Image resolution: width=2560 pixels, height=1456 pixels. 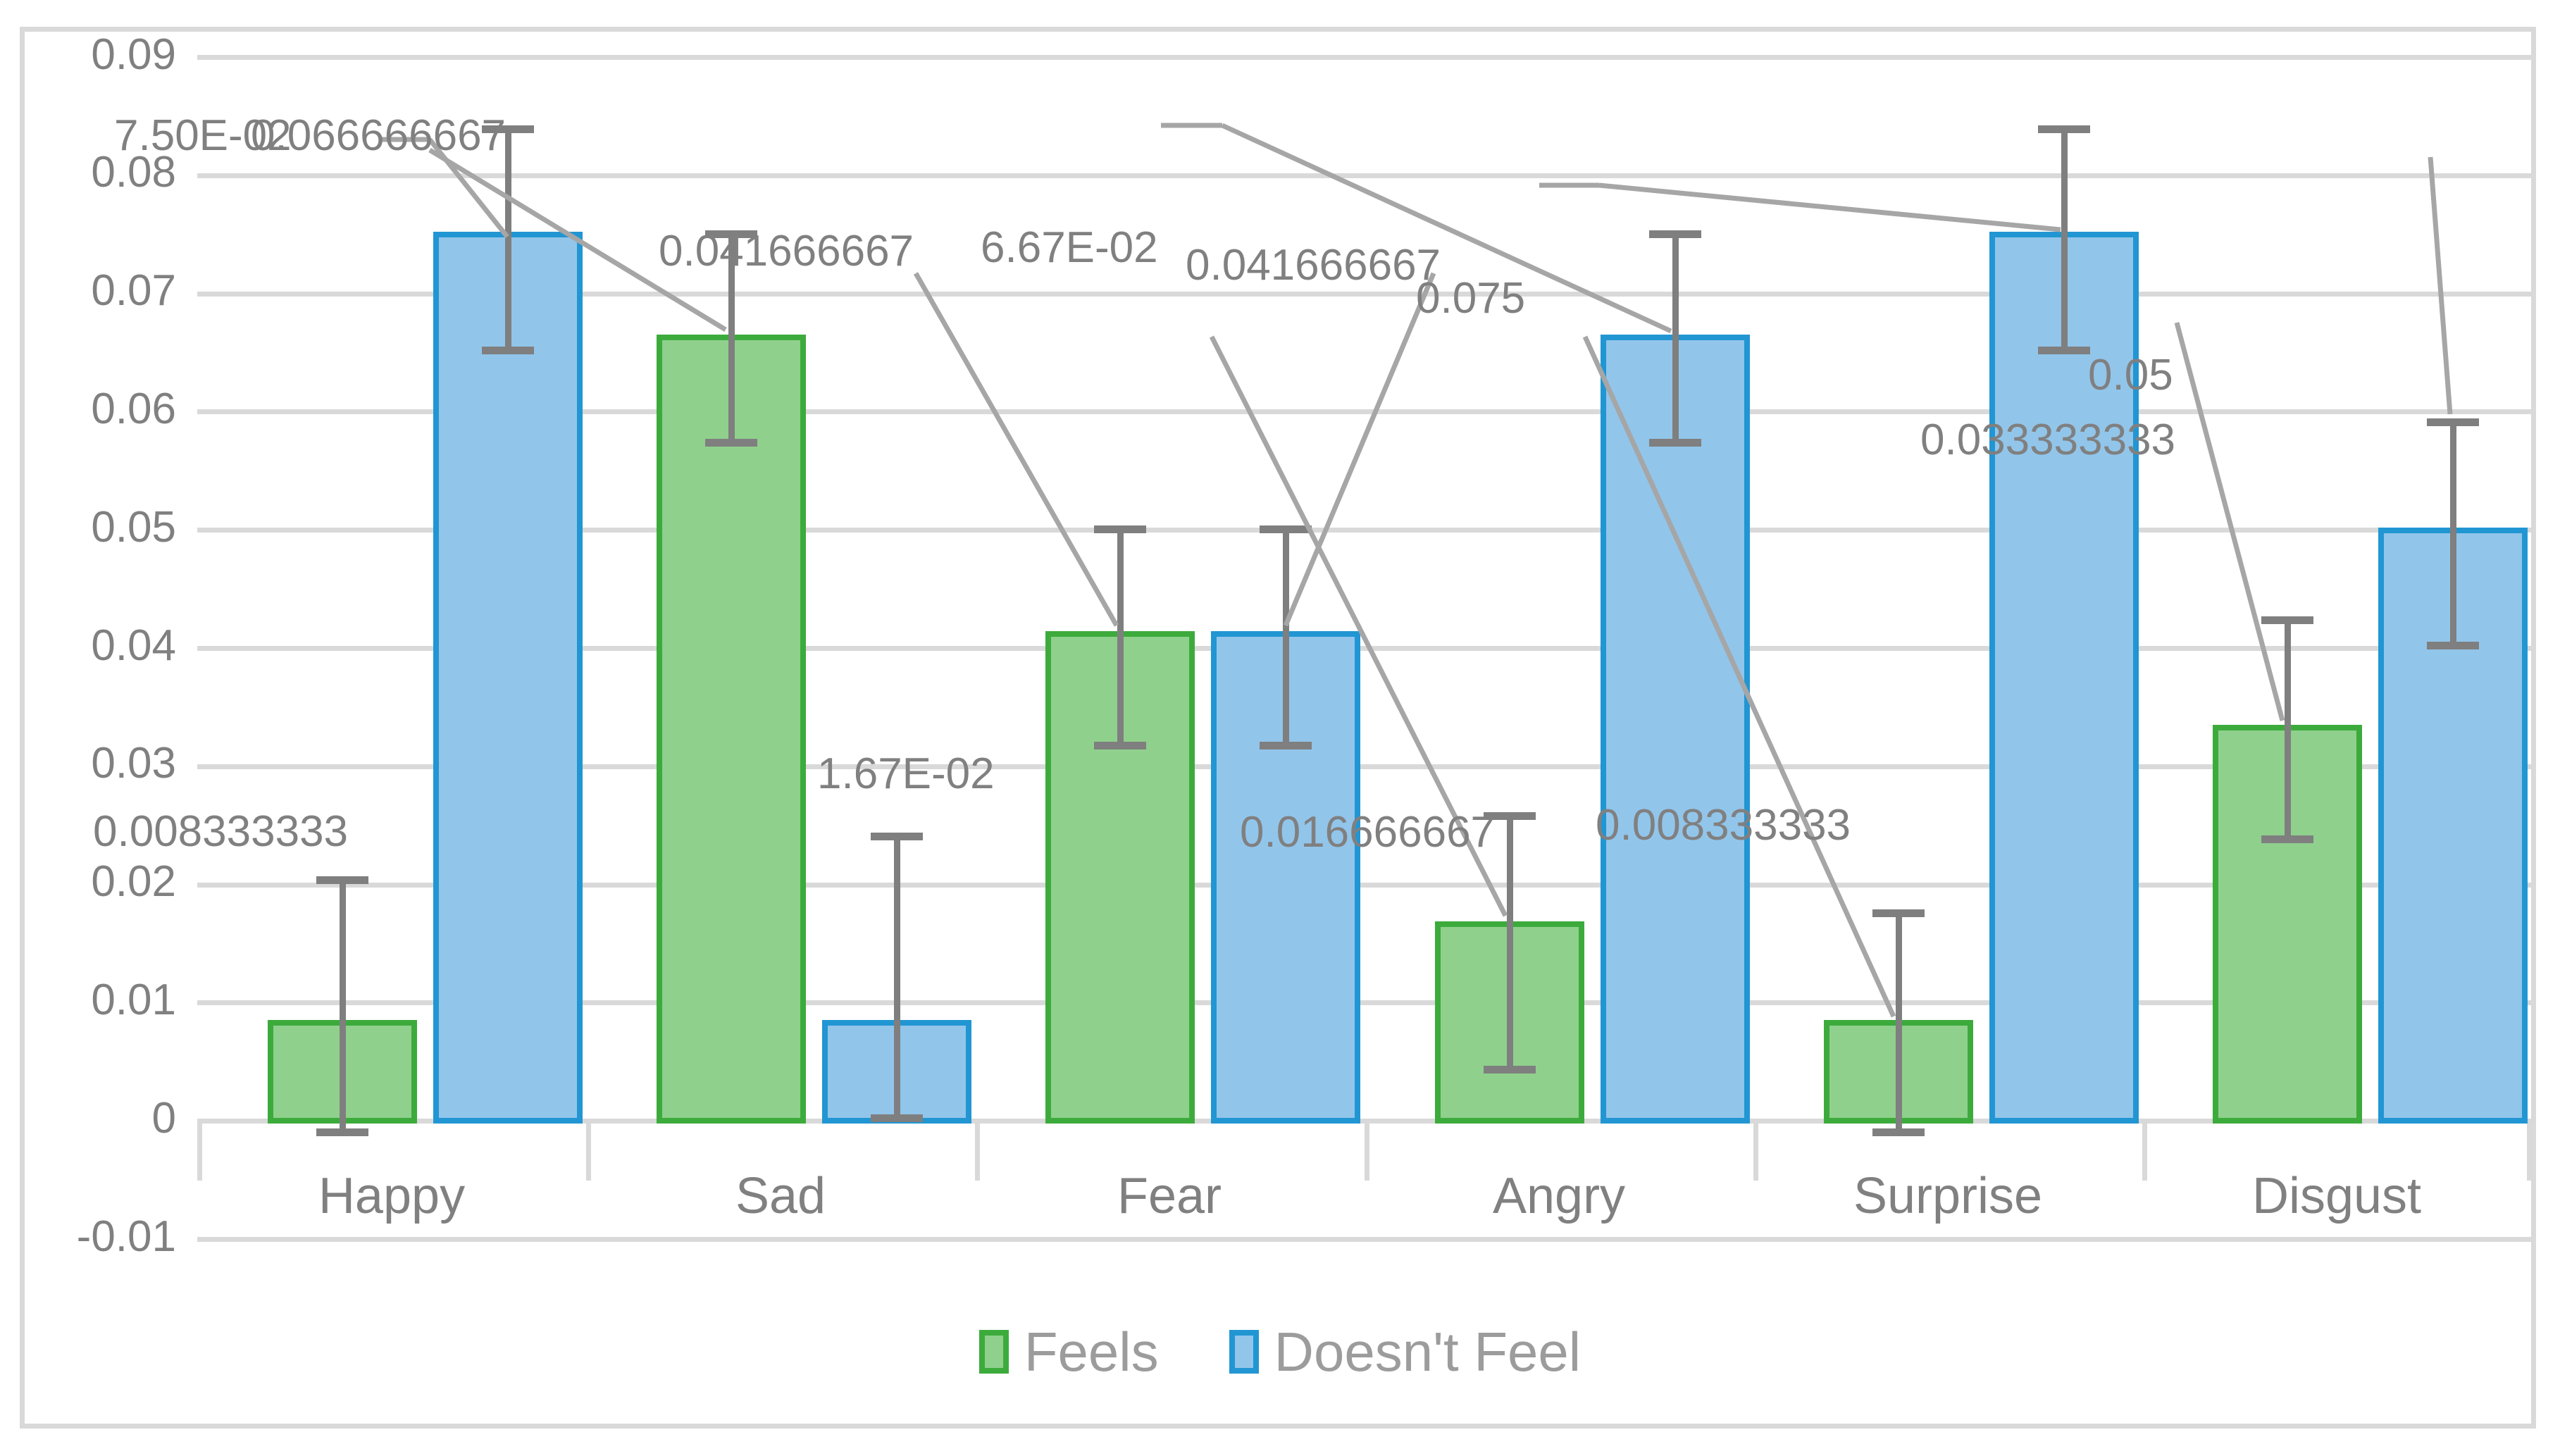 I want to click on error-bar-disgust-feels, so click(x=2288, y=725).